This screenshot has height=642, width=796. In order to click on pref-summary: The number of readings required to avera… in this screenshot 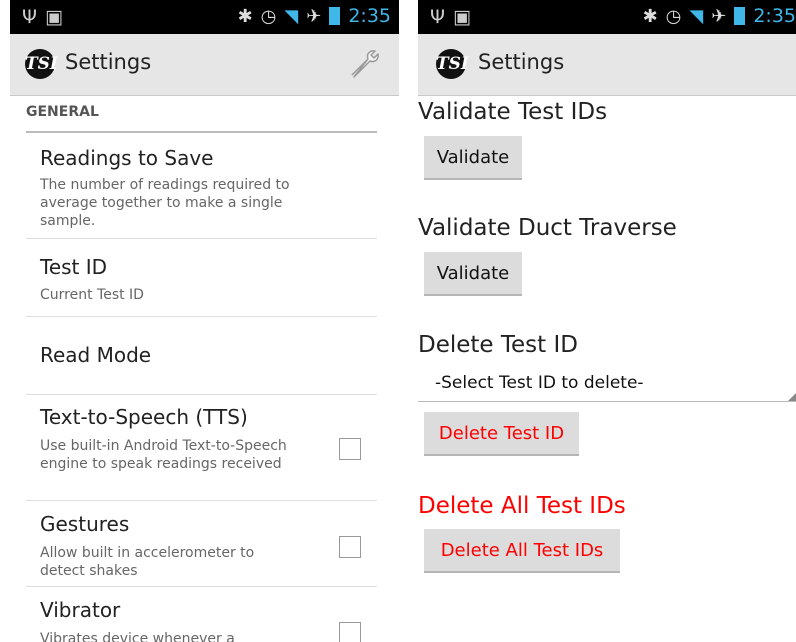, I will do `click(165, 203)`.